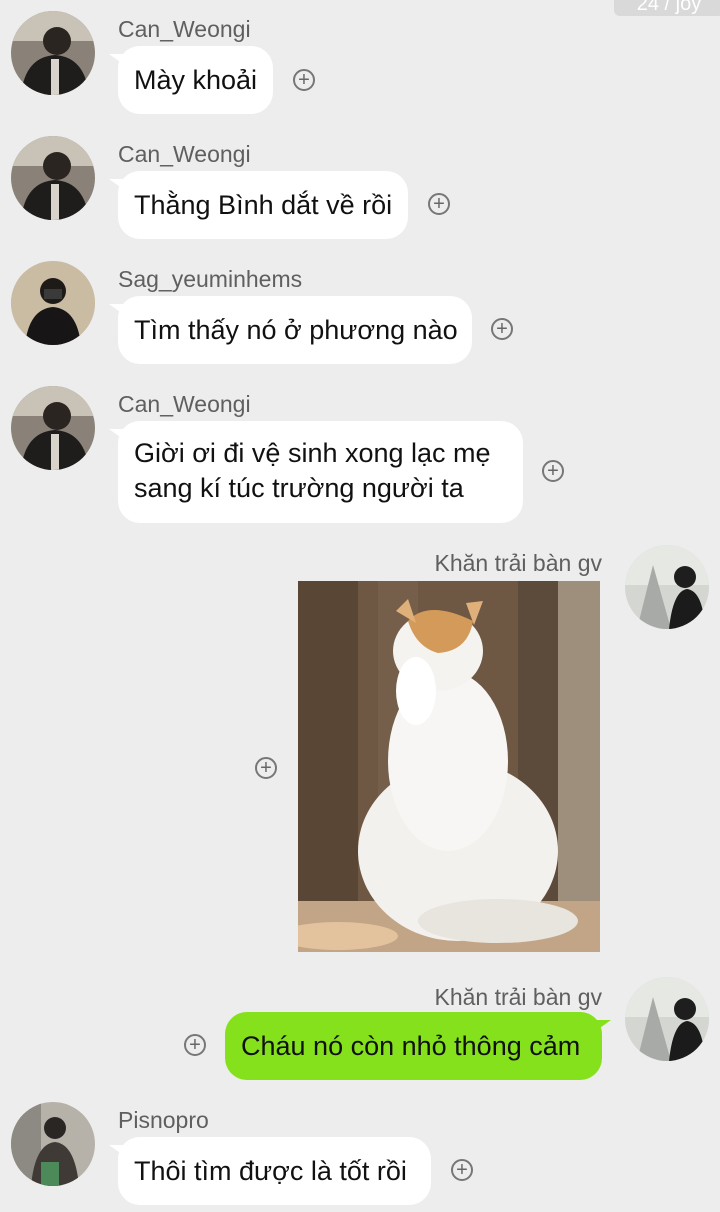 The height and width of the screenshot is (1212, 720). I want to click on message-bubble: Thằng Bình dắt về rồi, so click(258, 205).